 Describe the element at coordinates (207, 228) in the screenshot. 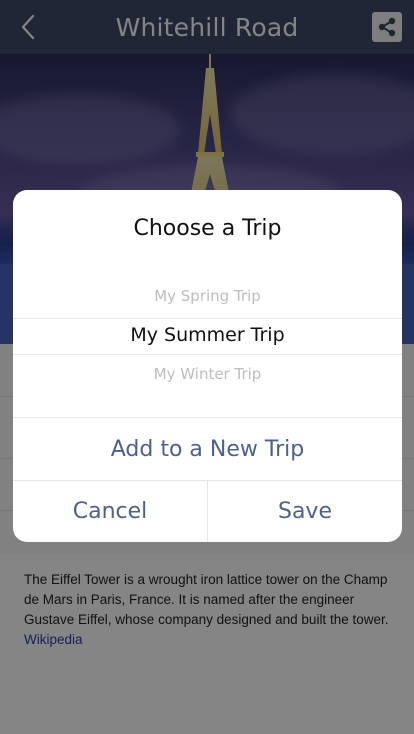

I see `dialog-title: Choose a Trip` at that location.